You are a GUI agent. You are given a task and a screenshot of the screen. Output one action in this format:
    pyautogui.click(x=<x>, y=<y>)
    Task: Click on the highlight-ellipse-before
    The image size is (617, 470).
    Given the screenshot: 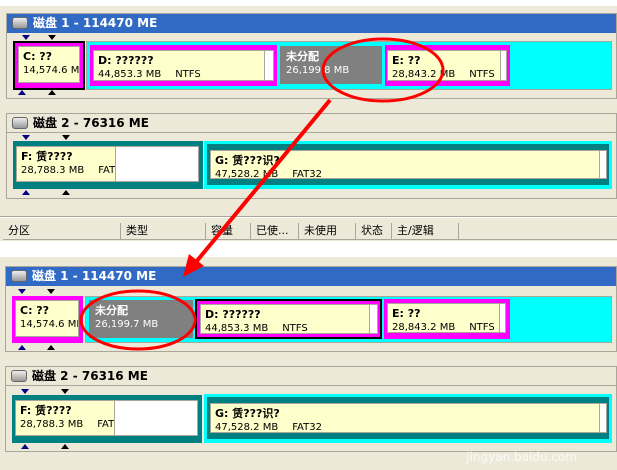 What is the action you would take?
    pyautogui.click(x=383, y=70)
    